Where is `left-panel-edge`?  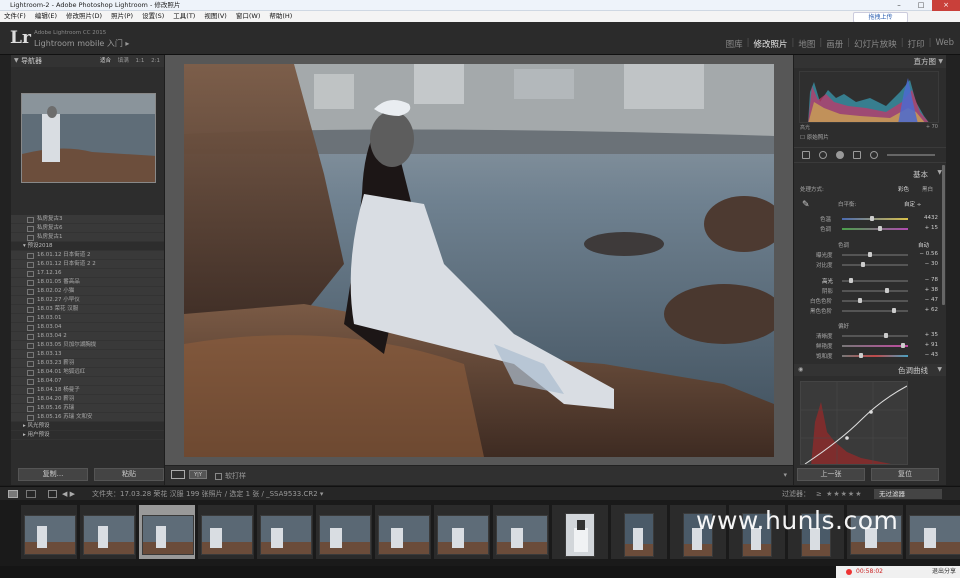 left-panel-edge is located at coordinates (5, 270).